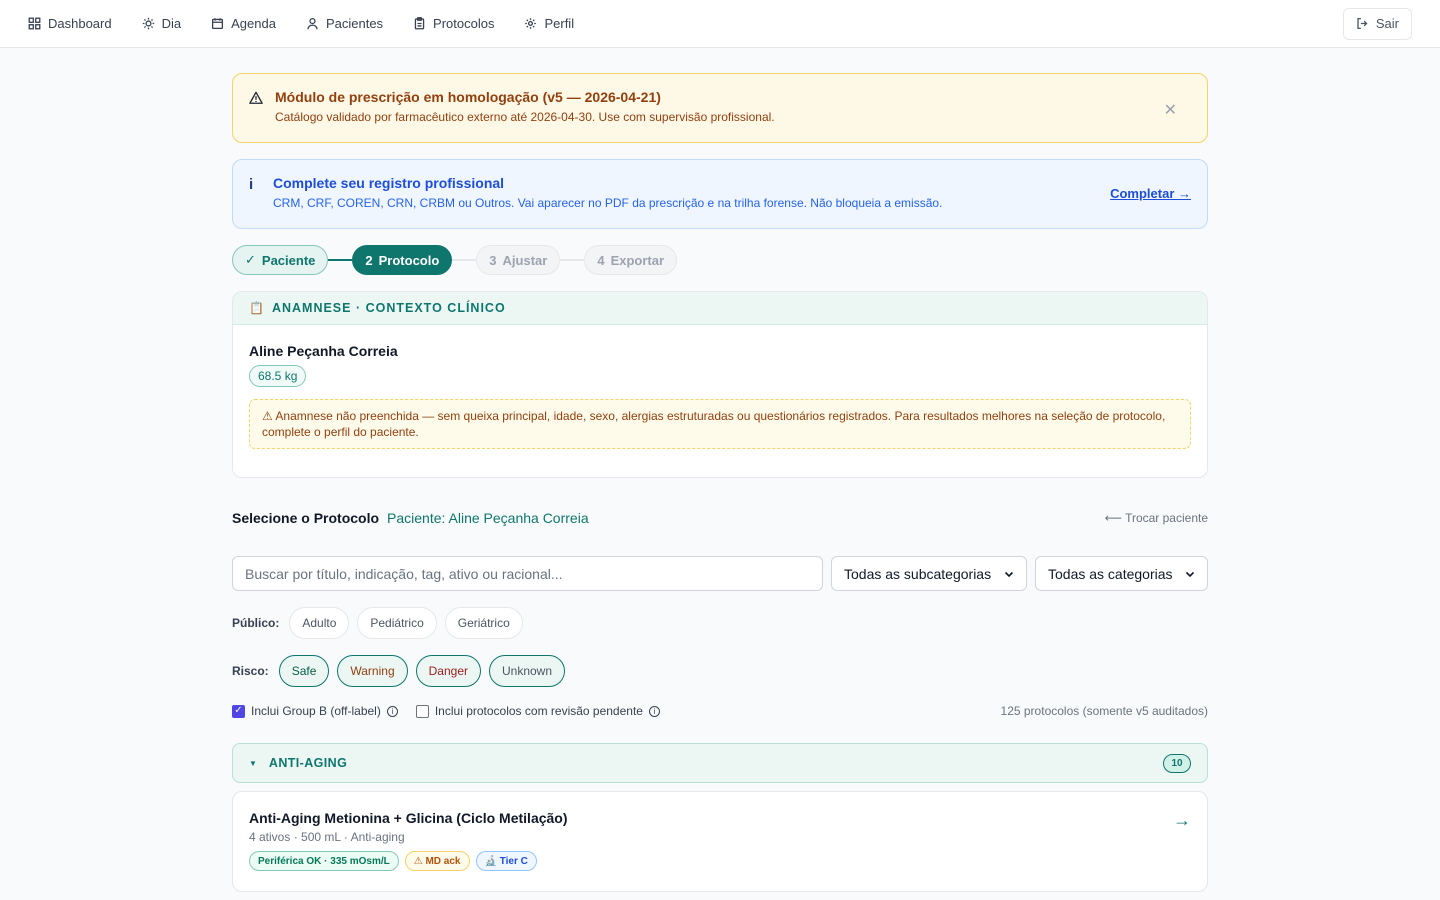  What do you see at coordinates (1177, 763) in the screenshot?
I see `group-count-badge: 10` at bounding box center [1177, 763].